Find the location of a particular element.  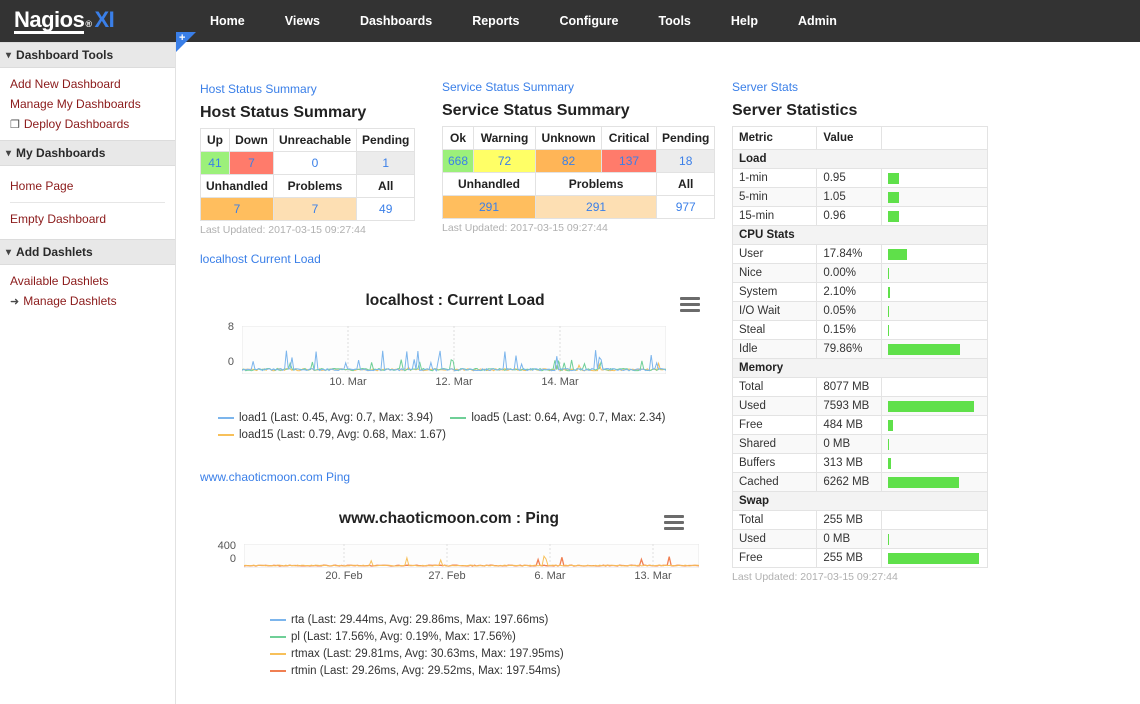

nav-item-configure: Configure is located at coordinates (588, 21).